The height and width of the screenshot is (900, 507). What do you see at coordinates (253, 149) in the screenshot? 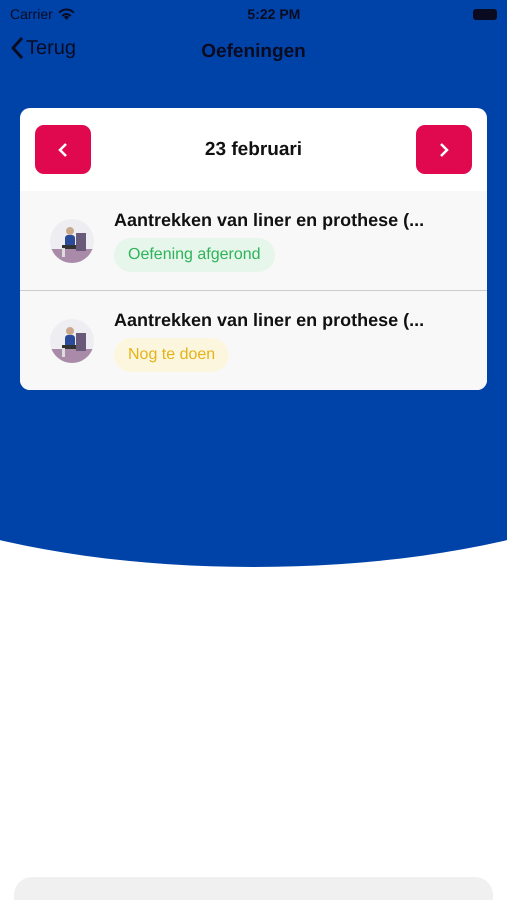
I see `date-label: 23 februari` at bounding box center [253, 149].